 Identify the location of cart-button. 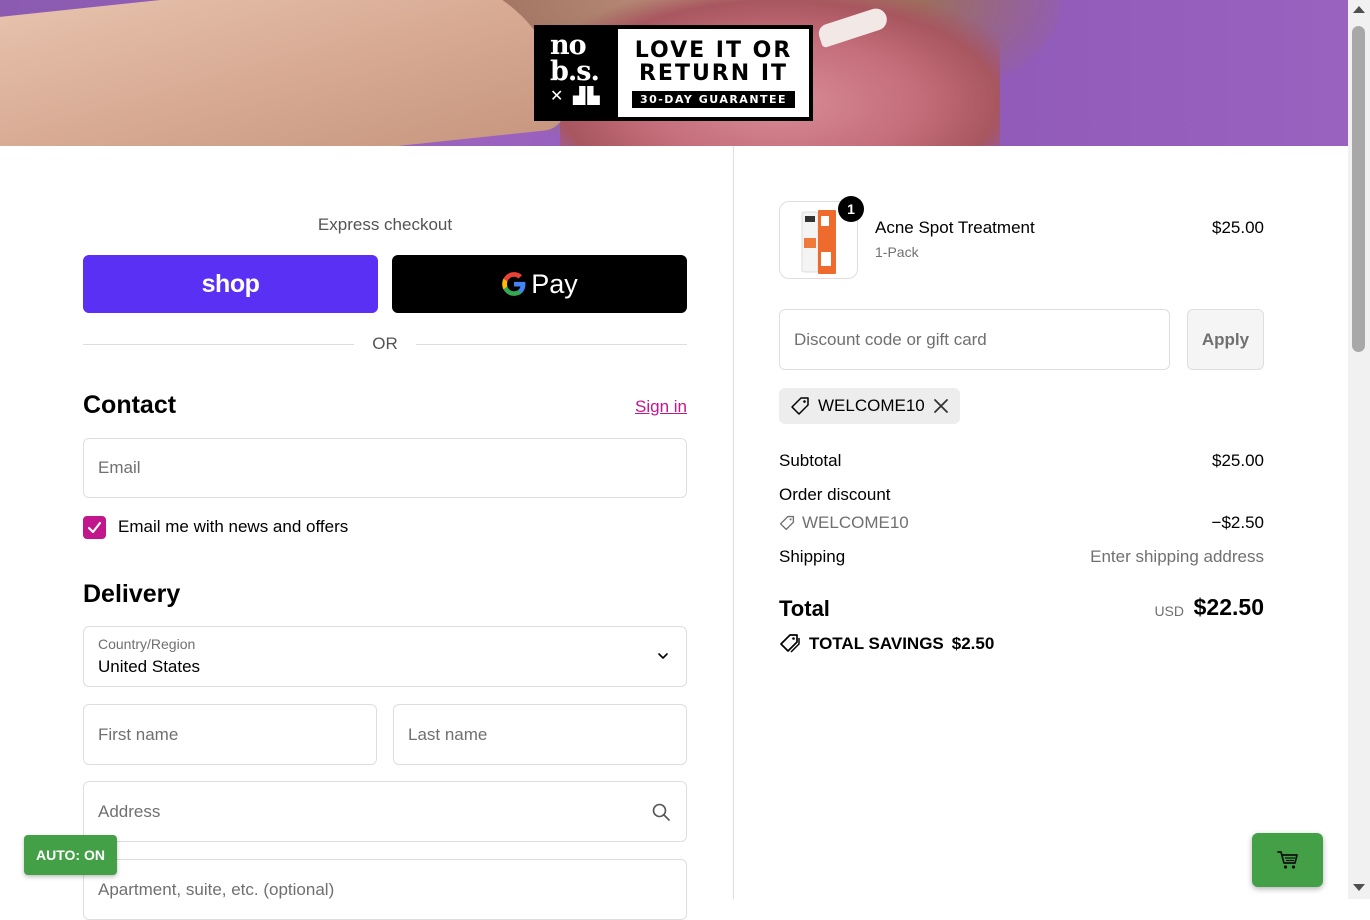
(1287, 860).